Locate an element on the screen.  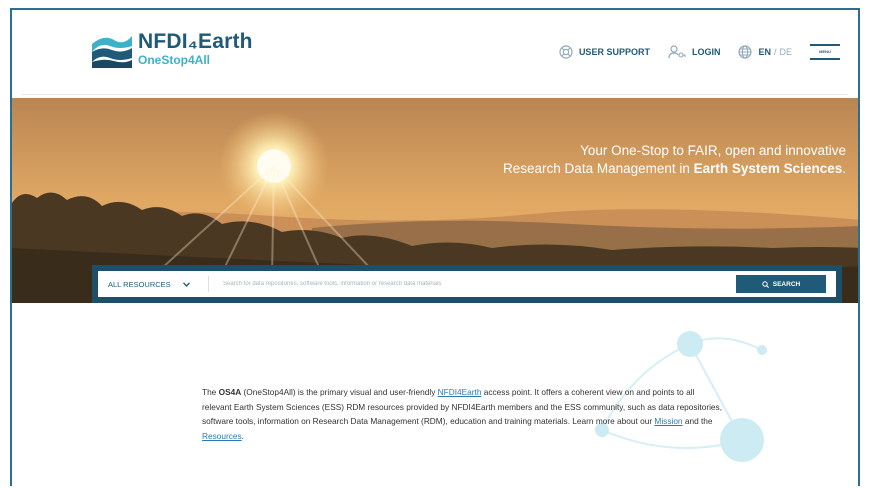
menu-bar-top is located at coordinates (825, 45).